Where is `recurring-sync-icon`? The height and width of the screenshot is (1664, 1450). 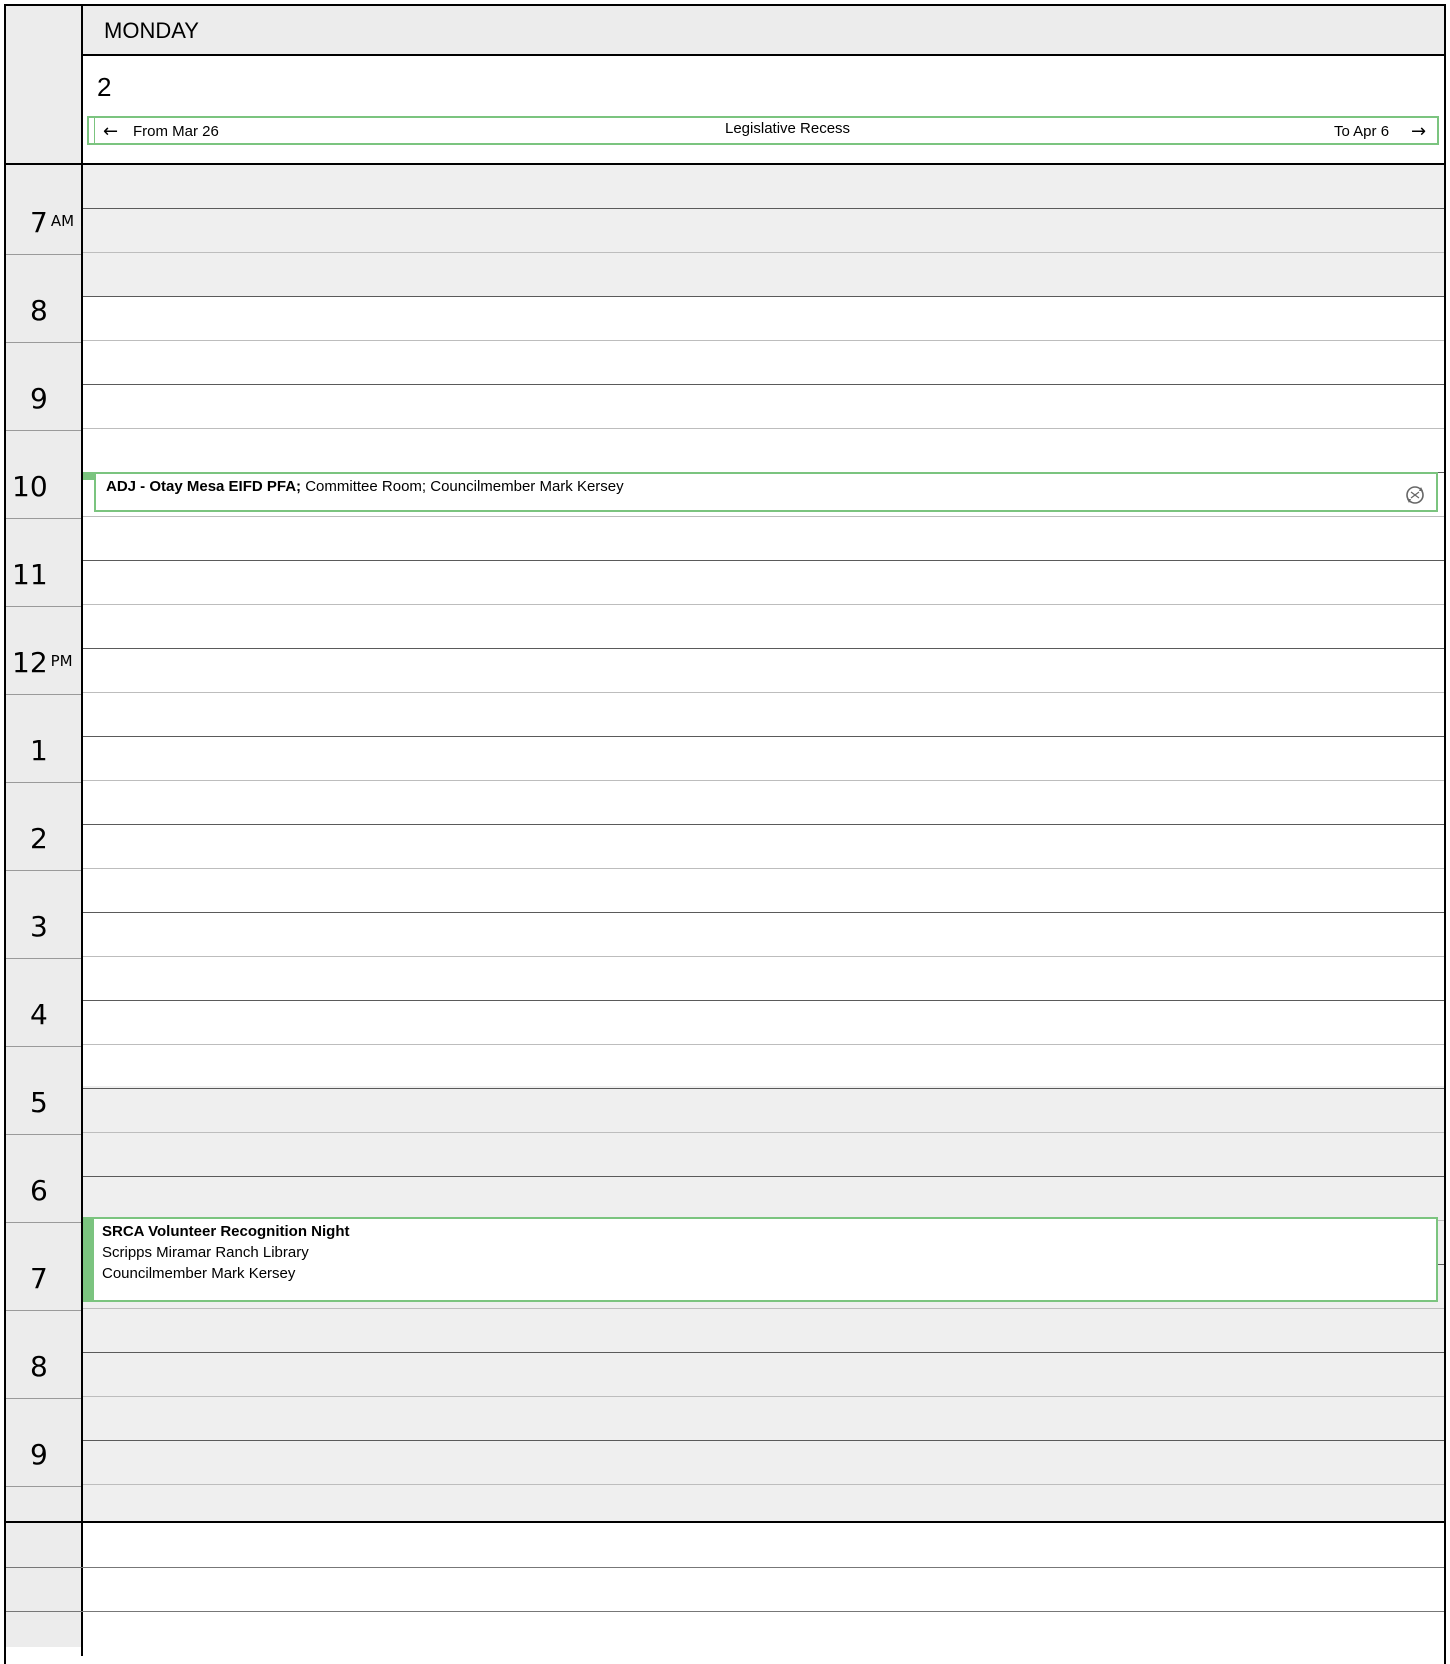 recurring-sync-icon is located at coordinates (1415, 495).